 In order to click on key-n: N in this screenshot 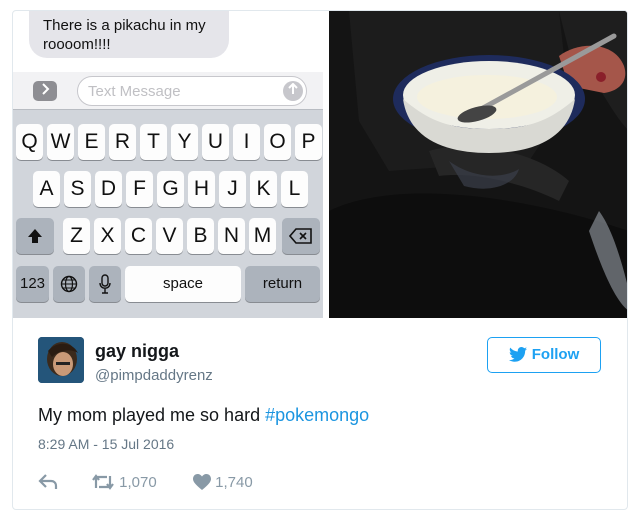, I will do `click(231, 236)`.